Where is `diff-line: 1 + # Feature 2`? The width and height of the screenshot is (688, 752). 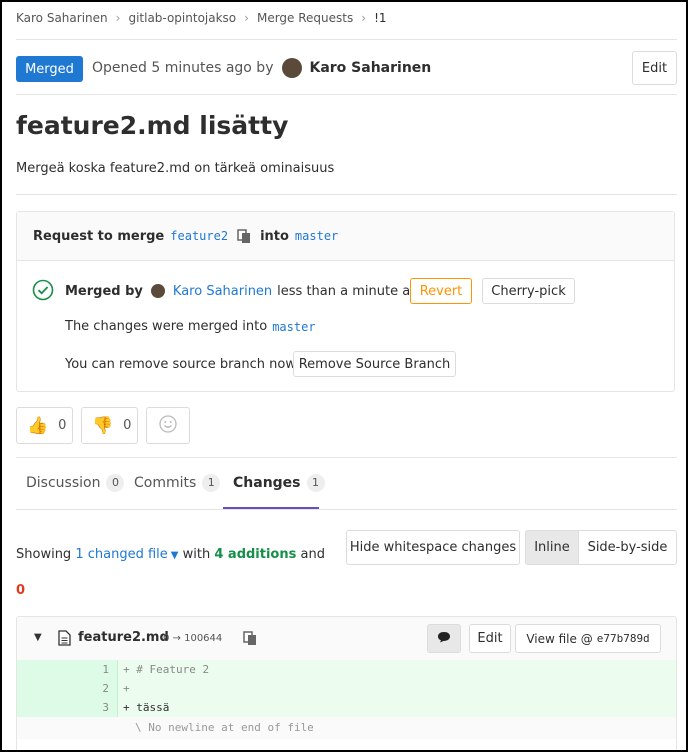 diff-line: 1 + # Feature 2 is located at coordinates (346, 669).